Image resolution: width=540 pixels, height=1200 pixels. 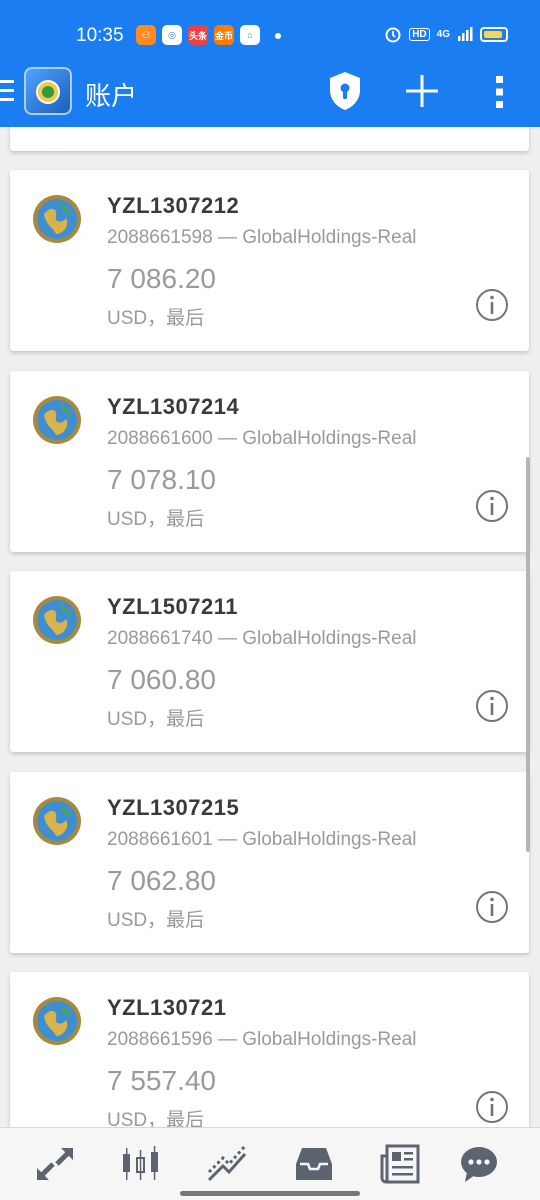 What do you see at coordinates (146, 35) in the screenshot?
I see `pinduoduo-icon: ⚇` at bounding box center [146, 35].